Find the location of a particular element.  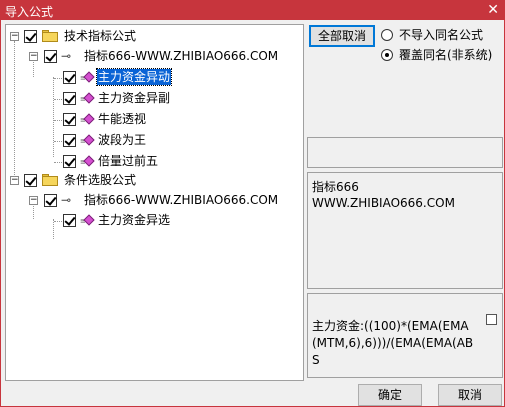

radio-no-import: 不导入同名公式 is located at coordinates (441, 35).